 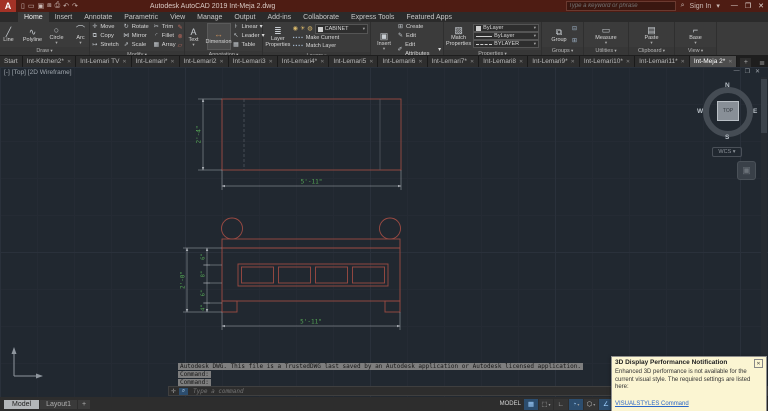 I want to click on visualstyles-command-link: VISUALSTYLES Command, so click(x=652, y=404).